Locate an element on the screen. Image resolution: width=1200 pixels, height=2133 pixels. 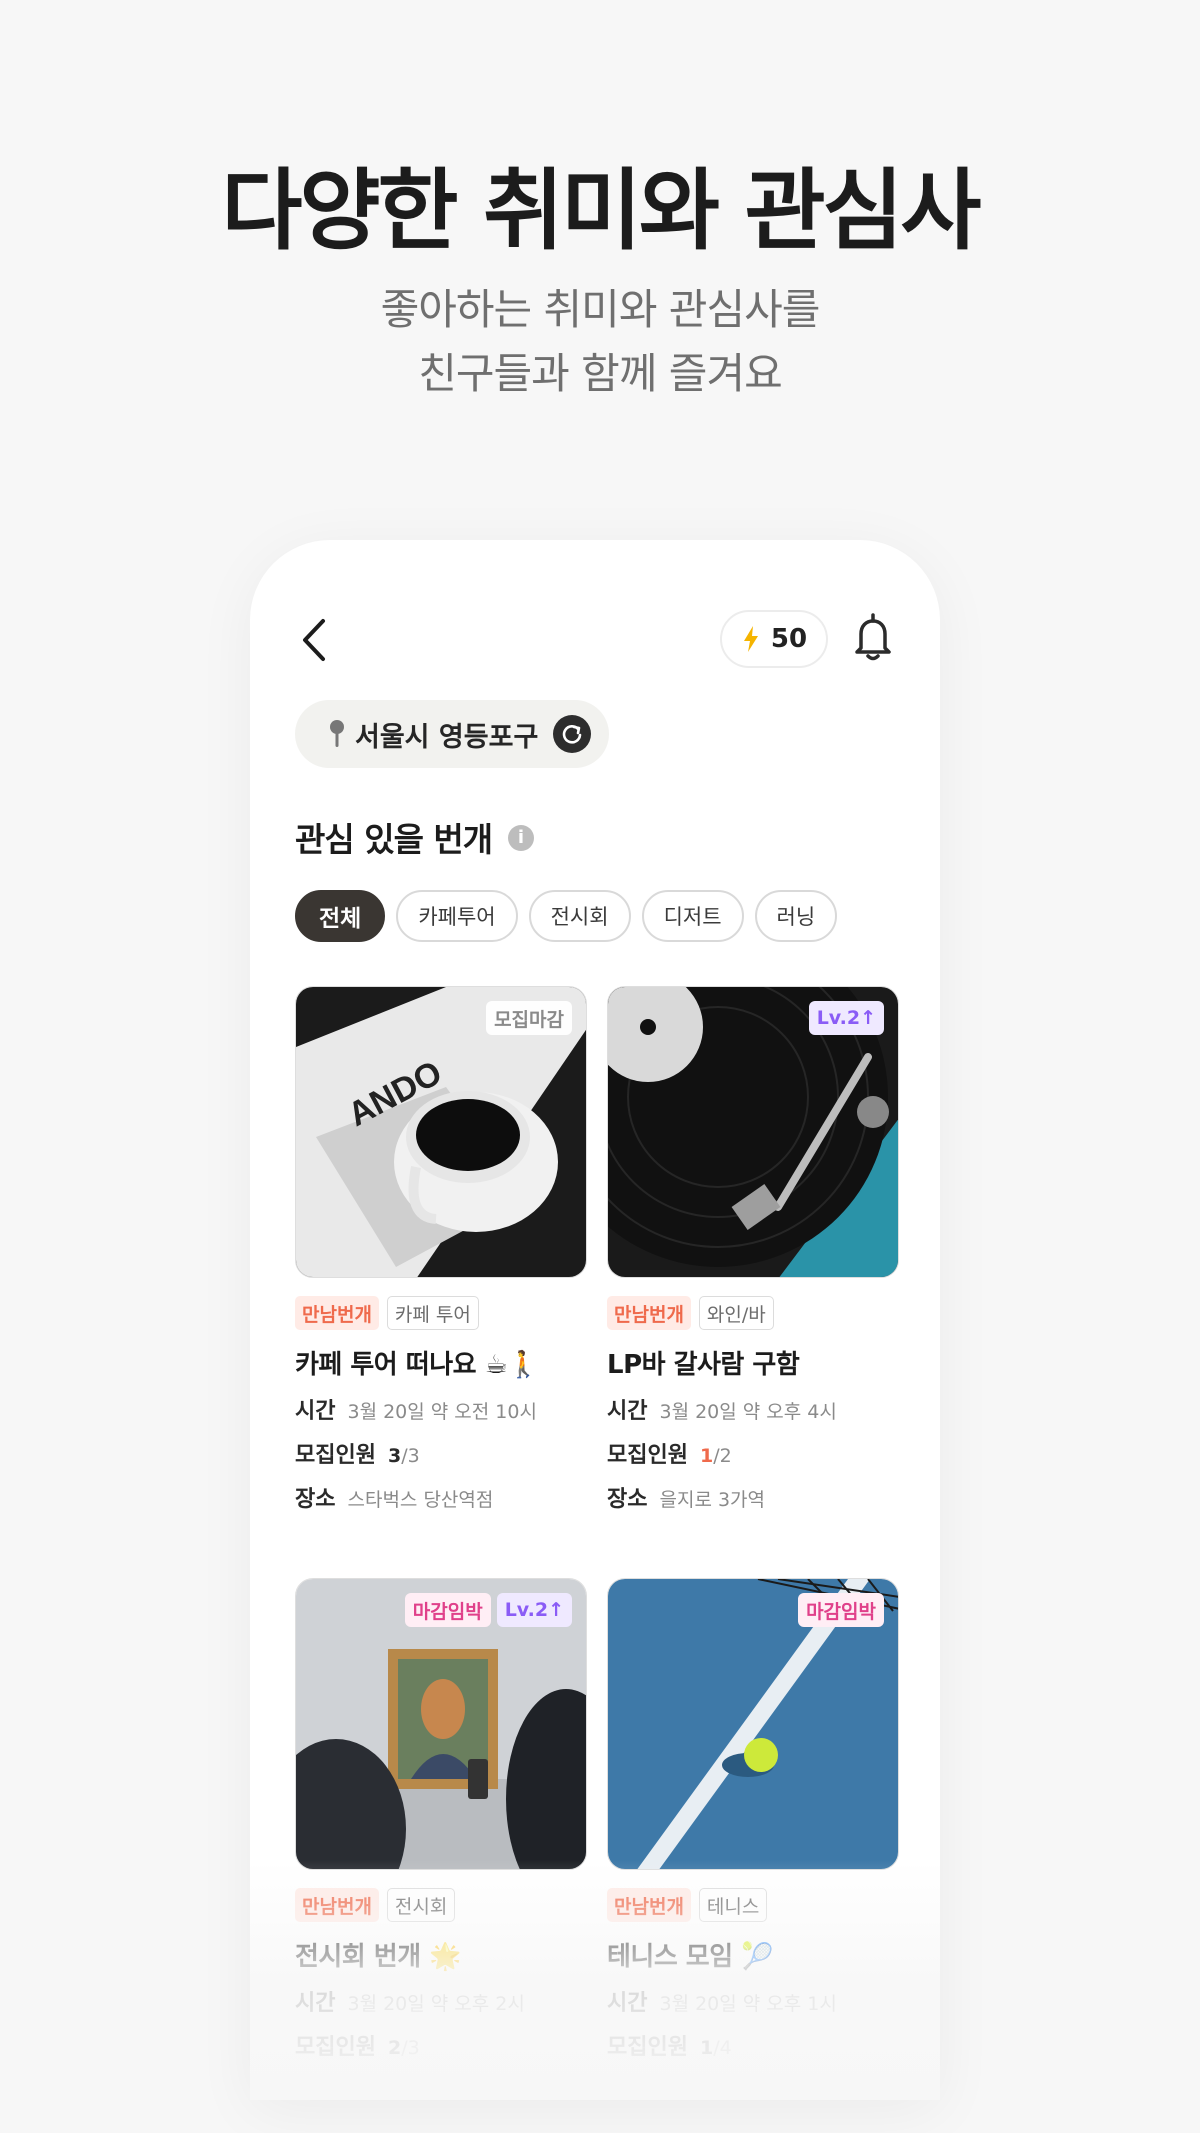
info-icon: i is located at coordinates (521, 838).